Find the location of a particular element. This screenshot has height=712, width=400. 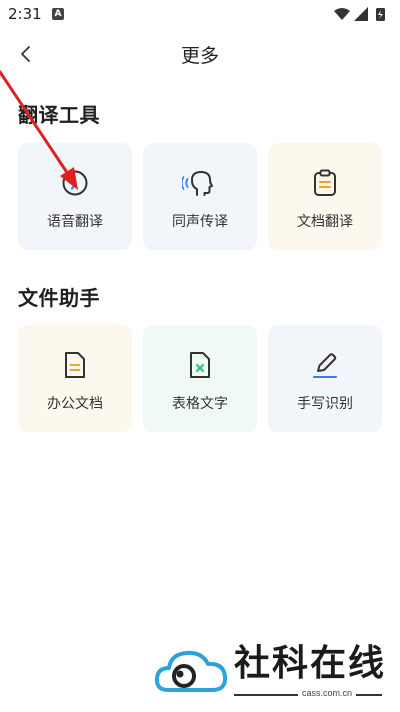

table-text-label: 表格文字 is located at coordinates (200, 404).